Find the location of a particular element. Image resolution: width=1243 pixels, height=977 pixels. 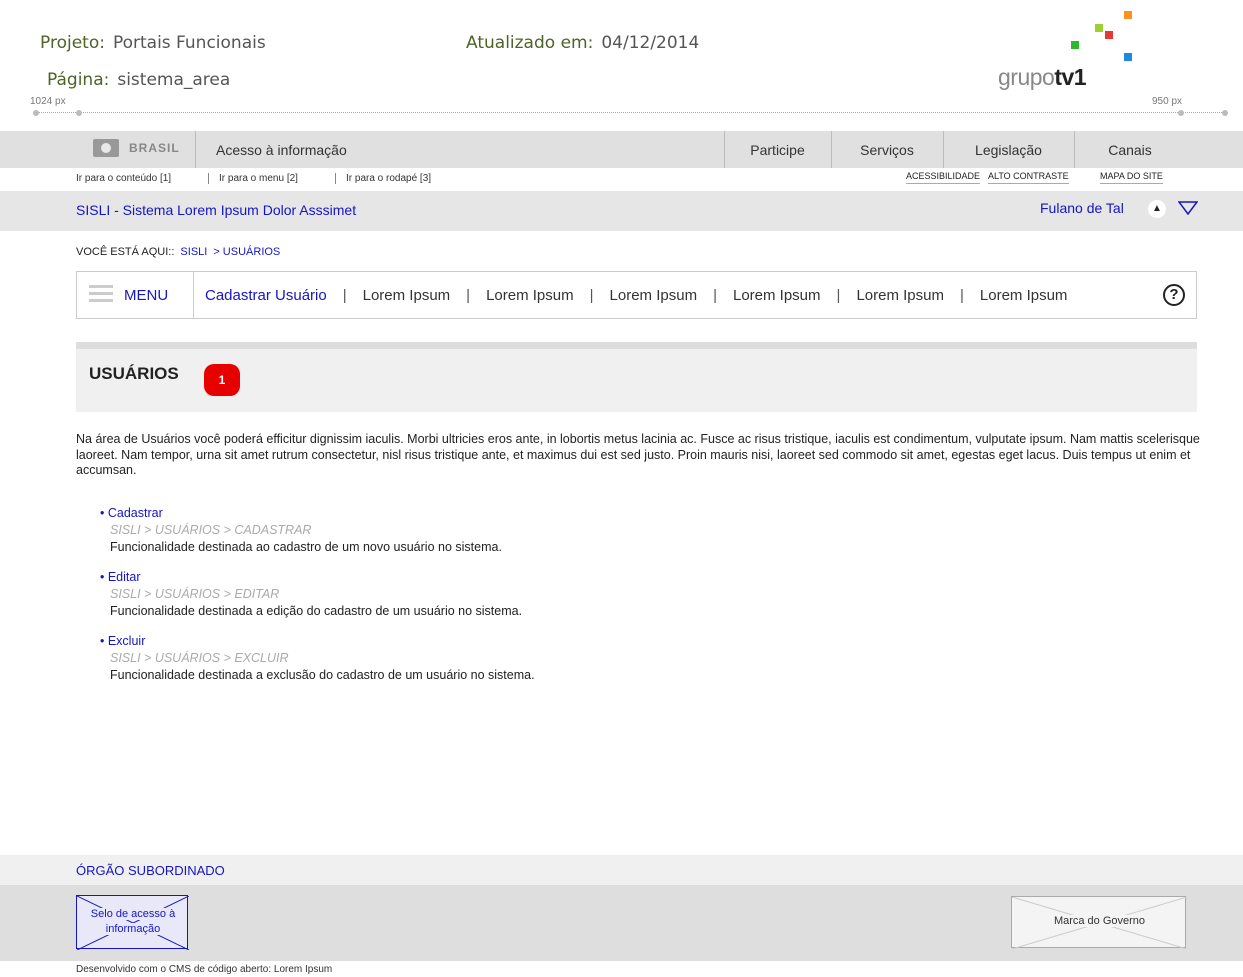

skip-to-content-link: Ir para o conteúdo [1] is located at coordinates (123, 178).